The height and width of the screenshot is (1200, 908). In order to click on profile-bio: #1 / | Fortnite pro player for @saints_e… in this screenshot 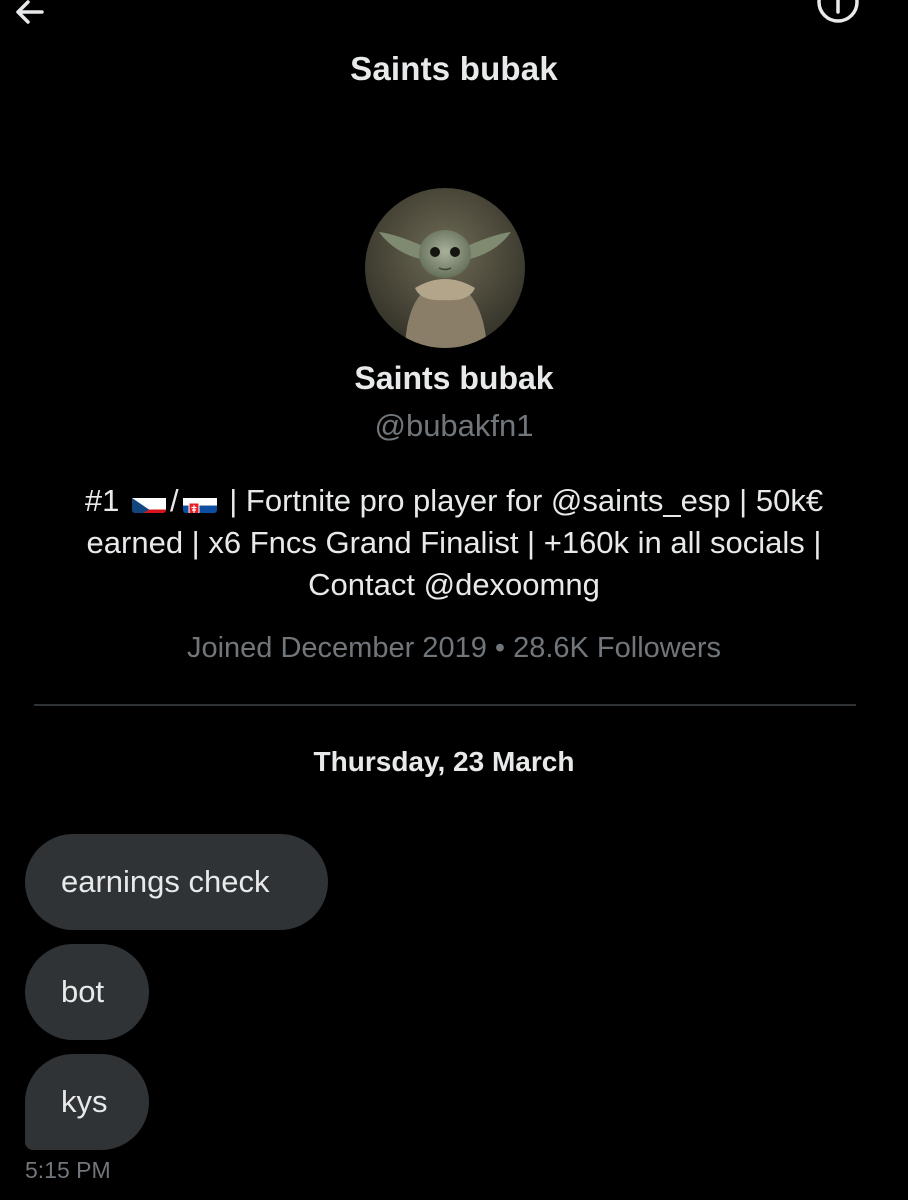, I will do `click(454, 543)`.